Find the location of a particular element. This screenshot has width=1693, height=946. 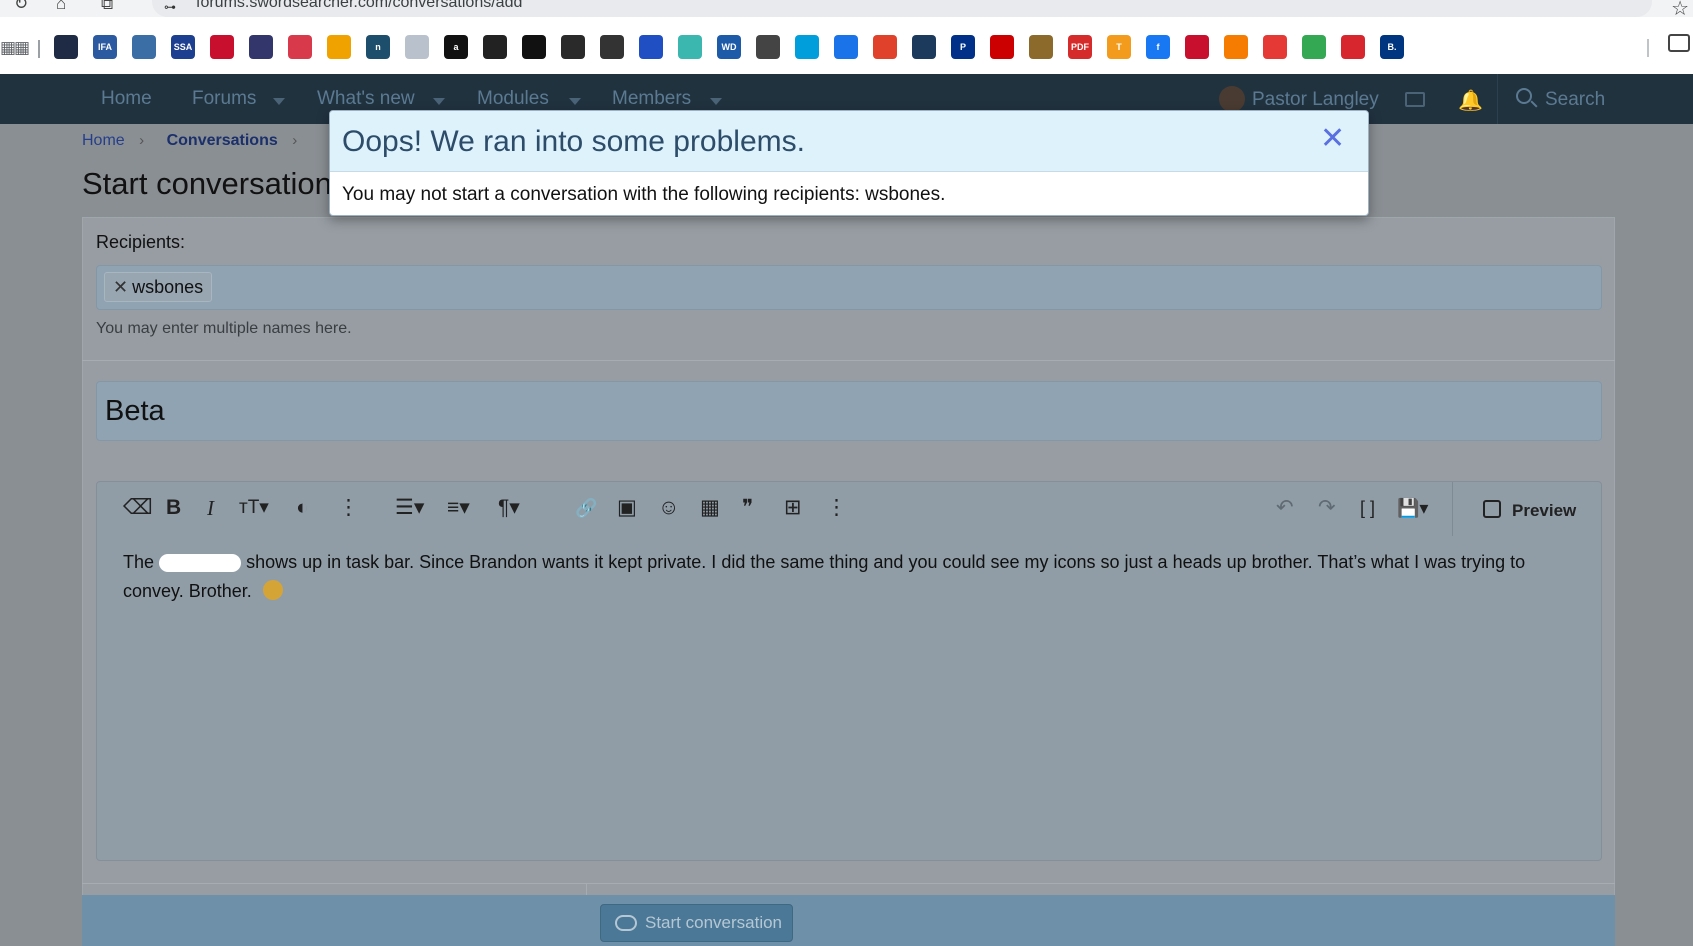

leaf-icon is located at coordinates (690, 47).